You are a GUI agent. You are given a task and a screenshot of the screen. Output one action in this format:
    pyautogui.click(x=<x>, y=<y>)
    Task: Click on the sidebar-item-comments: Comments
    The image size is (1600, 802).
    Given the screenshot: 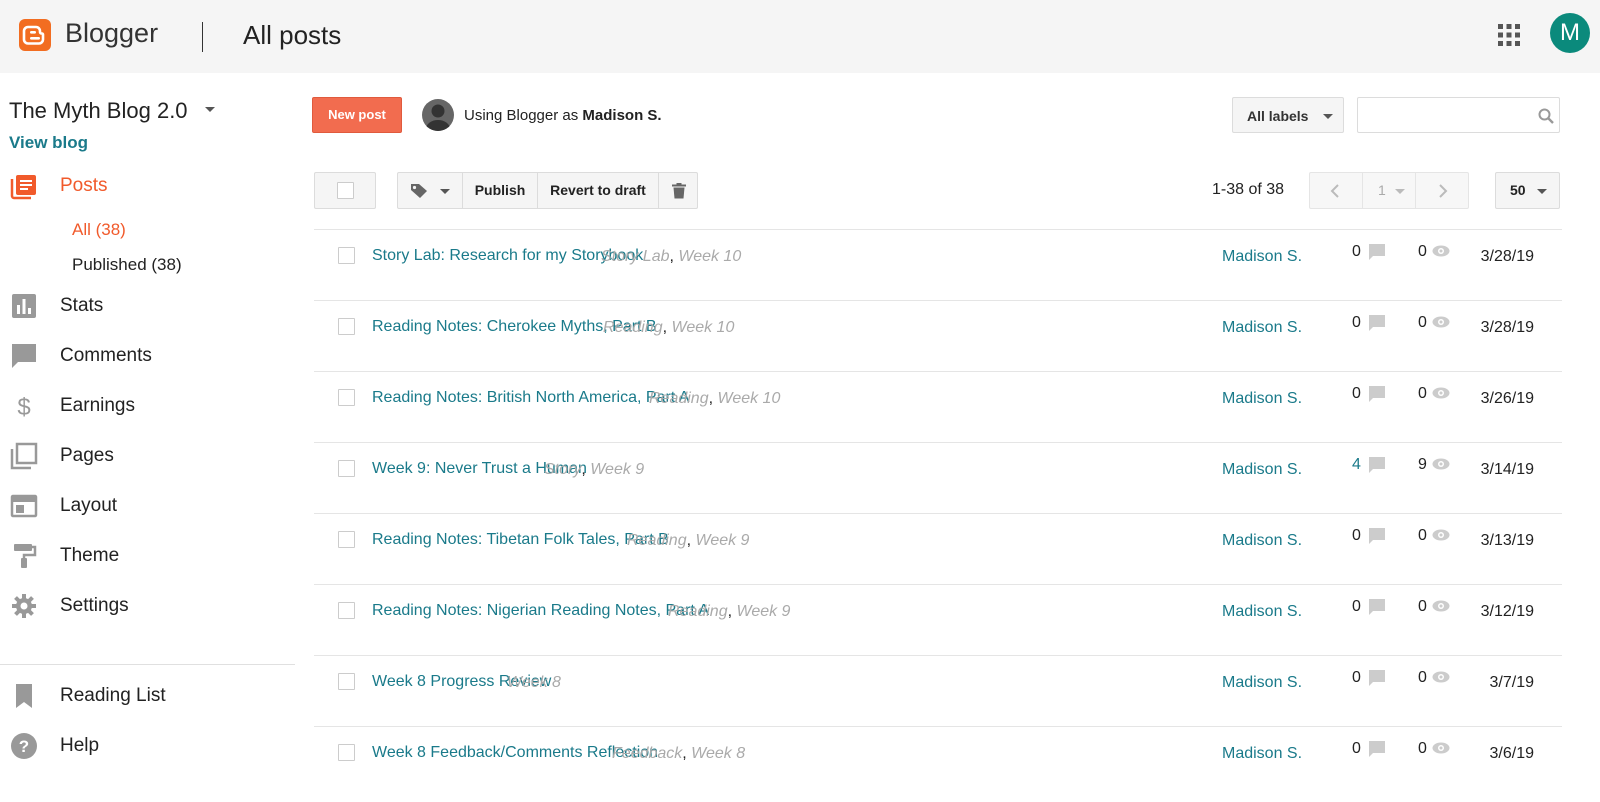 What is the action you would take?
    pyautogui.click(x=145, y=356)
    